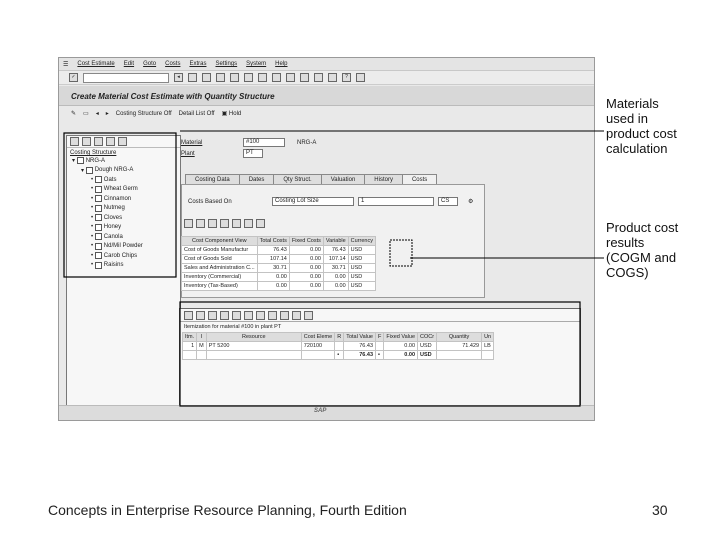 This screenshot has width=720, height=540. Describe the element at coordinates (632, 103) in the screenshot. I see `callout-line: Materials` at that location.